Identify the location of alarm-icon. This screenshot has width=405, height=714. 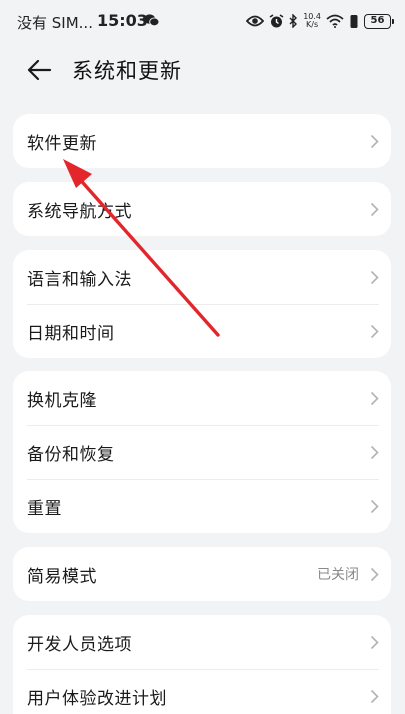
(276, 20).